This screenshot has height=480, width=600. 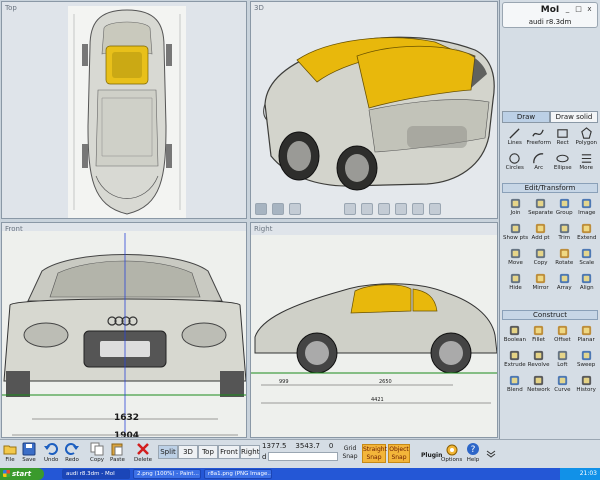 What do you see at coordinates (540, 283) in the screenshot?
I see `mirror-tool-button: Mirror` at bounding box center [540, 283].